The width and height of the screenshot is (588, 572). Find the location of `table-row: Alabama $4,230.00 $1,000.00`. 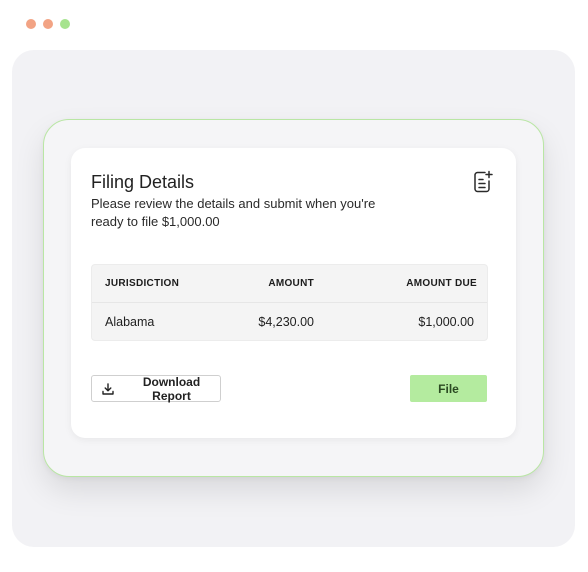

table-row: Alabama $4,230.00 $1,000.00 is located at coordinates (289, 322).